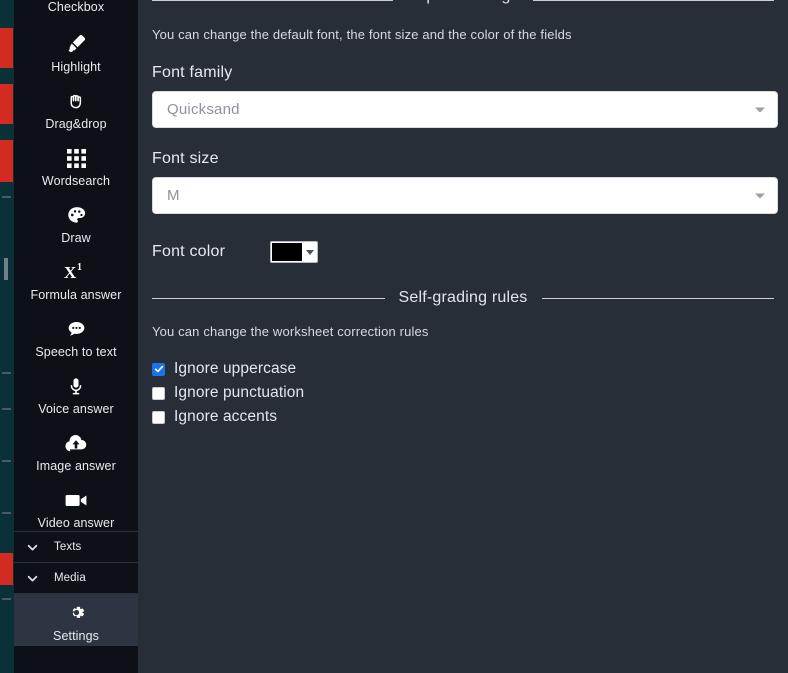 The image size is (788, 673). Describe the element at coordinates (76, 659) in the screenshot. I see `sidebar-bottom-strip` at that location.